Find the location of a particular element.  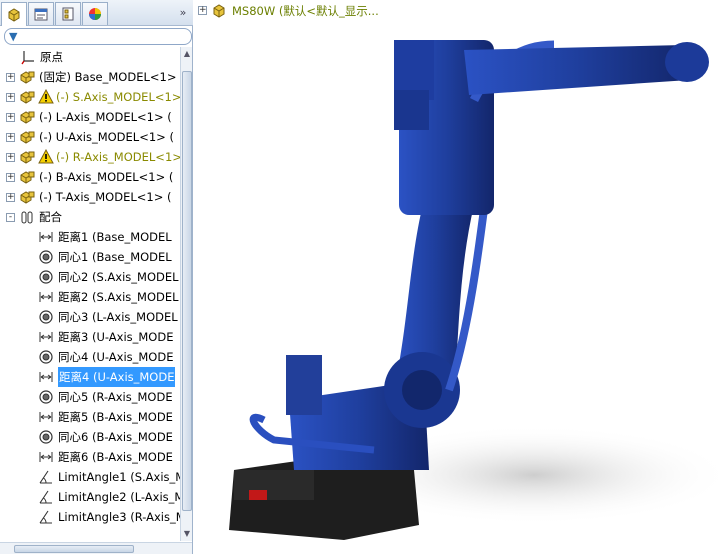

tree-item: 同心5 (R-Axis_MODE is located at coordinates (90, 397).